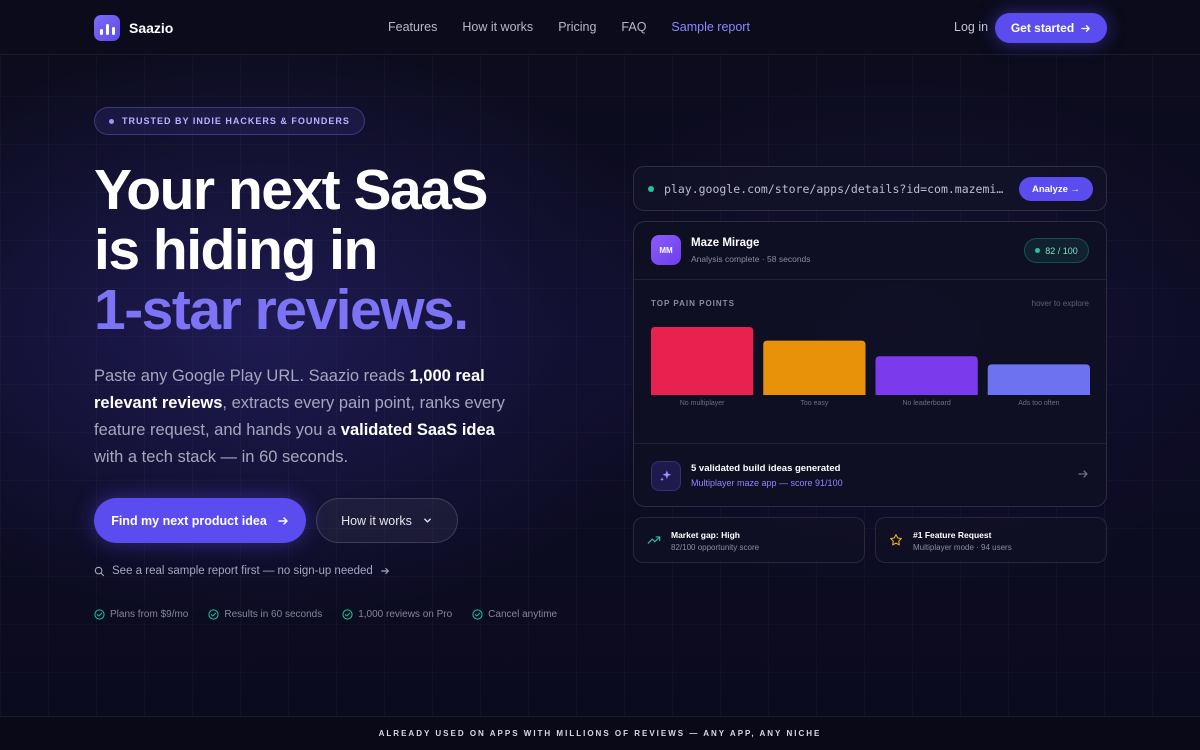 This screenshot has width=1200, height=750. I want to click on brand-logo: Saazio, so click(133, 28).